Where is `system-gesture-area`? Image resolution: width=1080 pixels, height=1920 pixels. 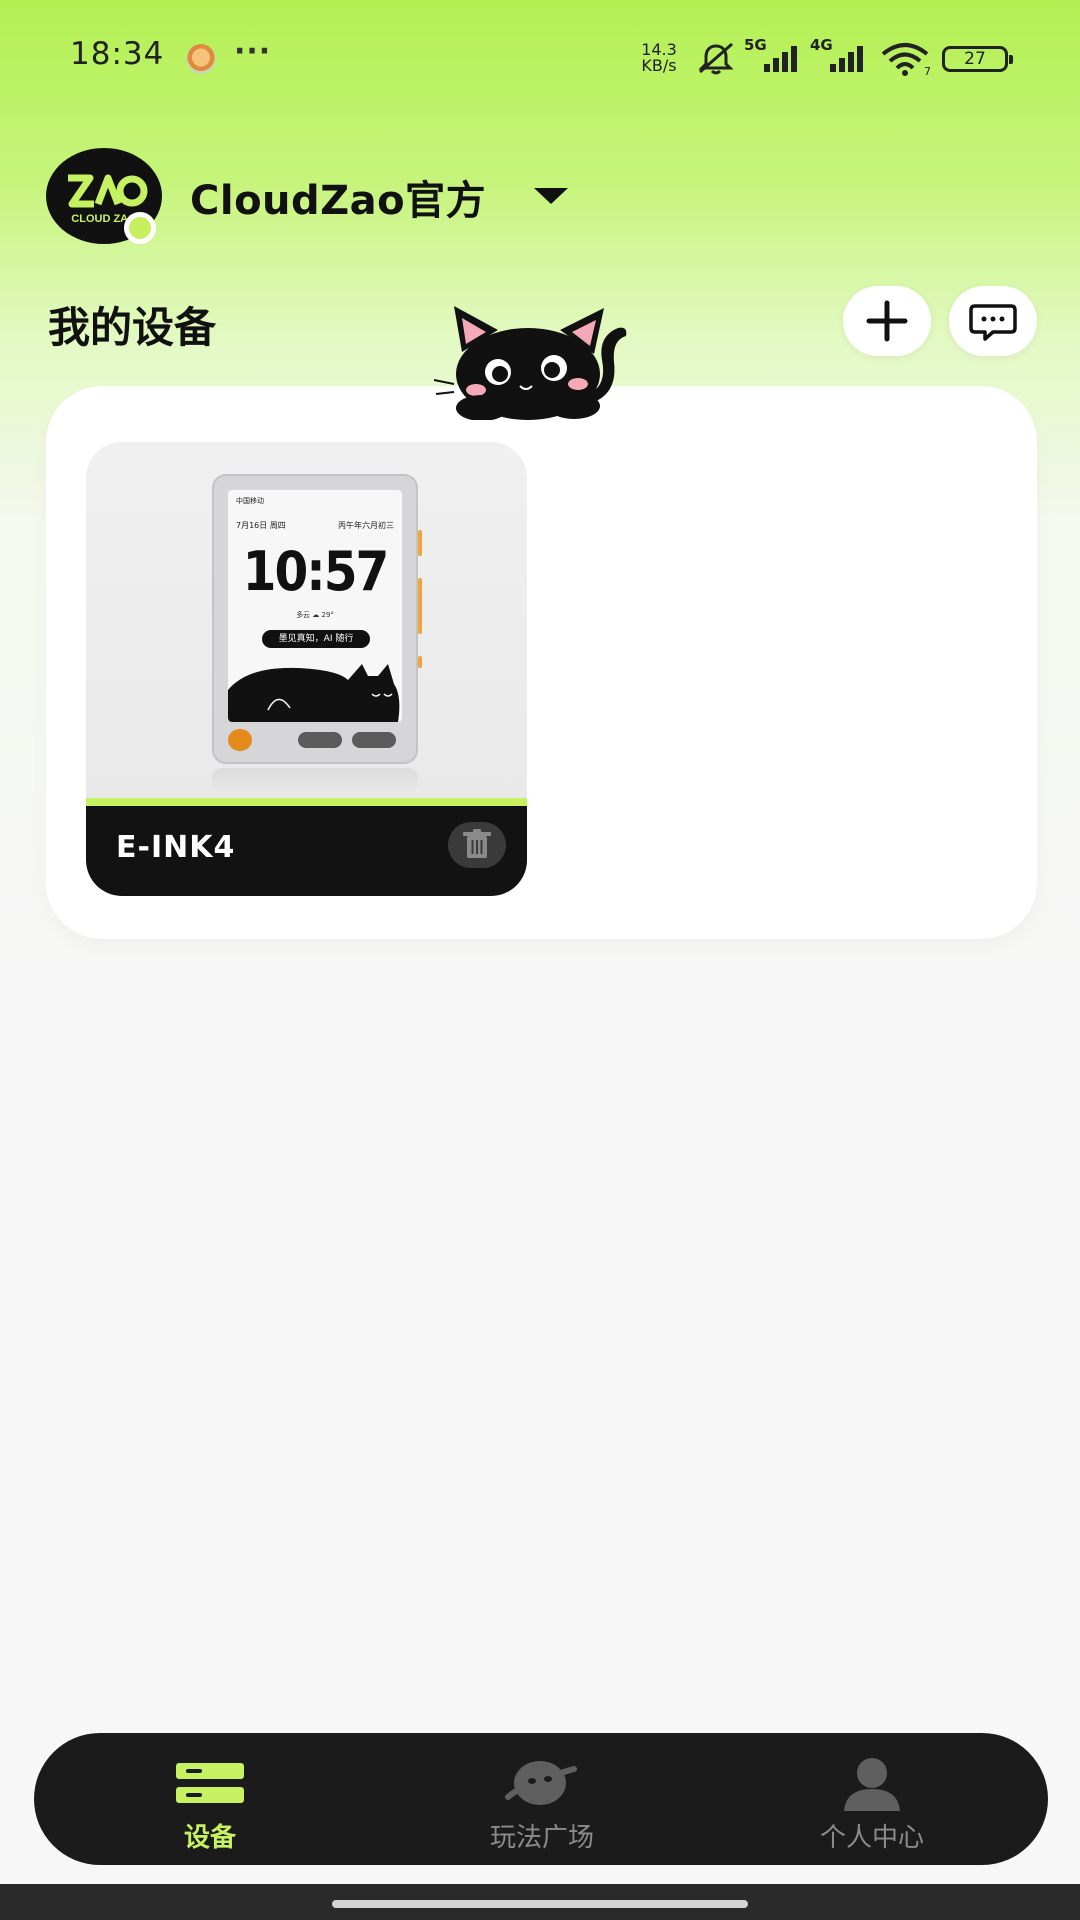 system-gesture-area is located at coordinates (540, 1902).